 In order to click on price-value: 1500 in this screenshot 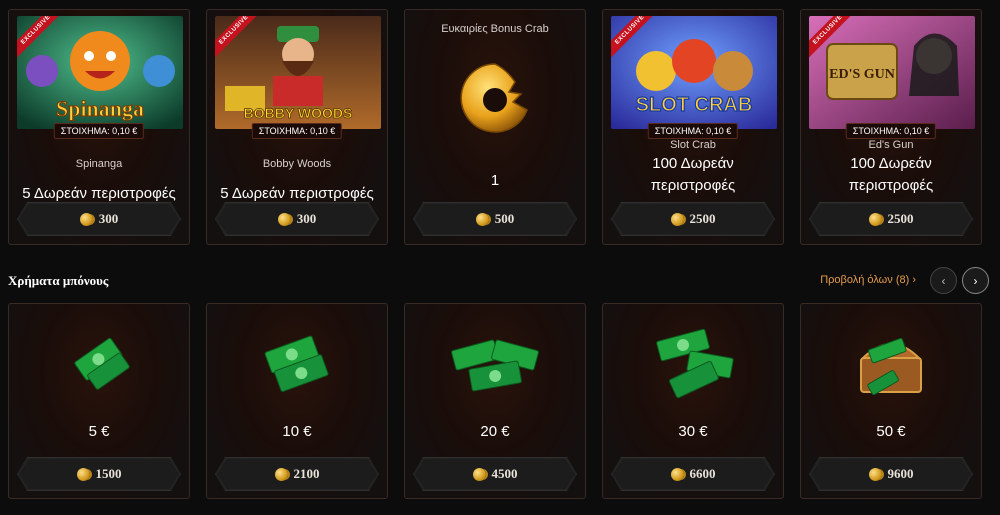, I will do `click(108, 473)`.